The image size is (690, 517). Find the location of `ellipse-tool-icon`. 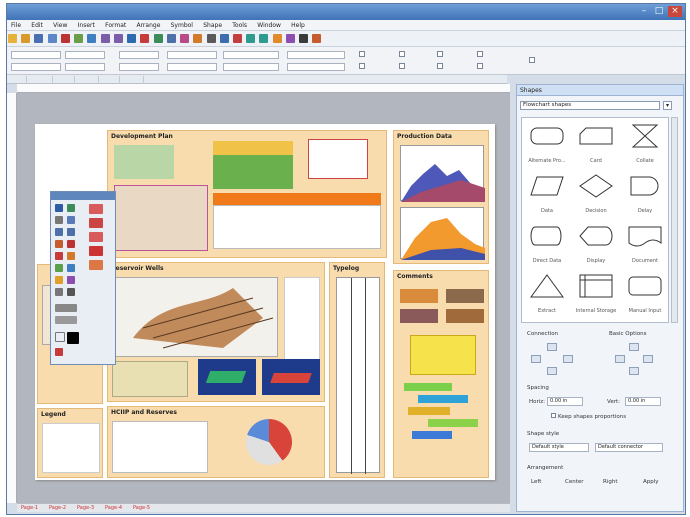

ellipse-tool-icon is located at coordinates (71, 232).